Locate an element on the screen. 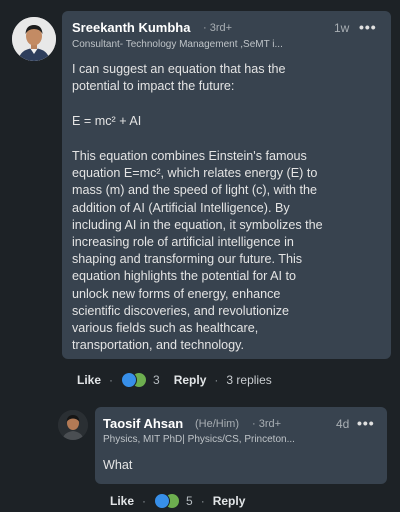 This screenshot has width=400, height=512. author-pronouns: (He/Him) is located at coordinates (217, 424).